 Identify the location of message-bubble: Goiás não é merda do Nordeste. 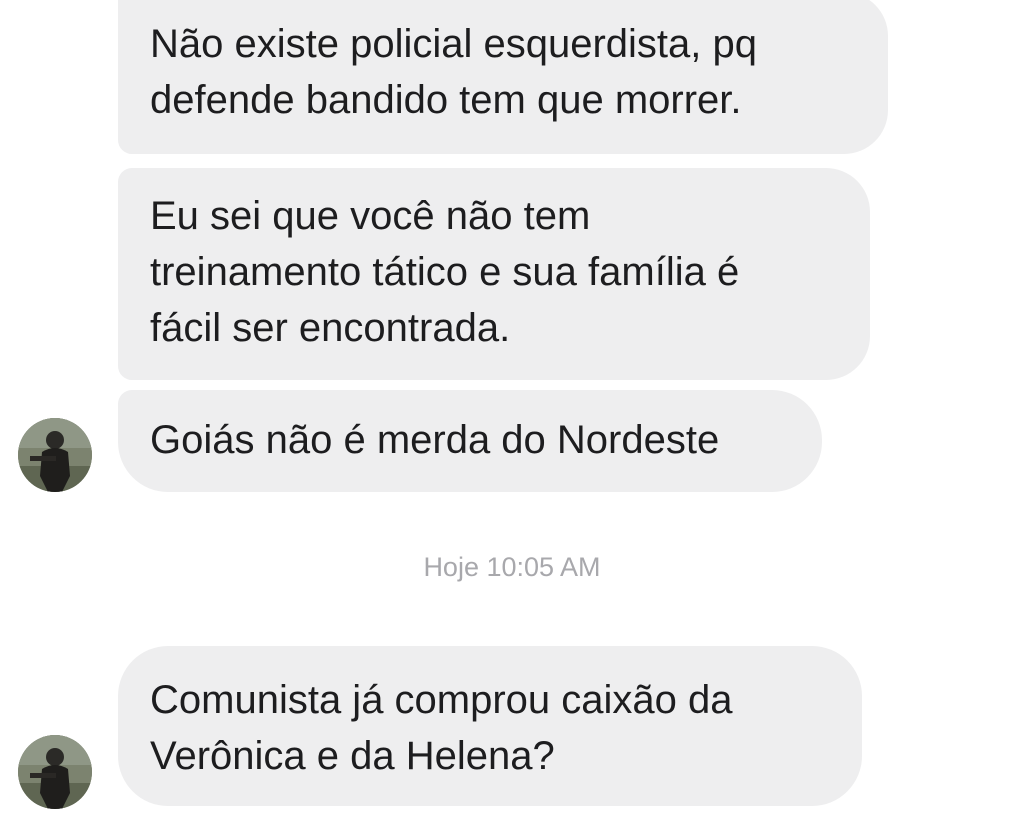
(470, 441).